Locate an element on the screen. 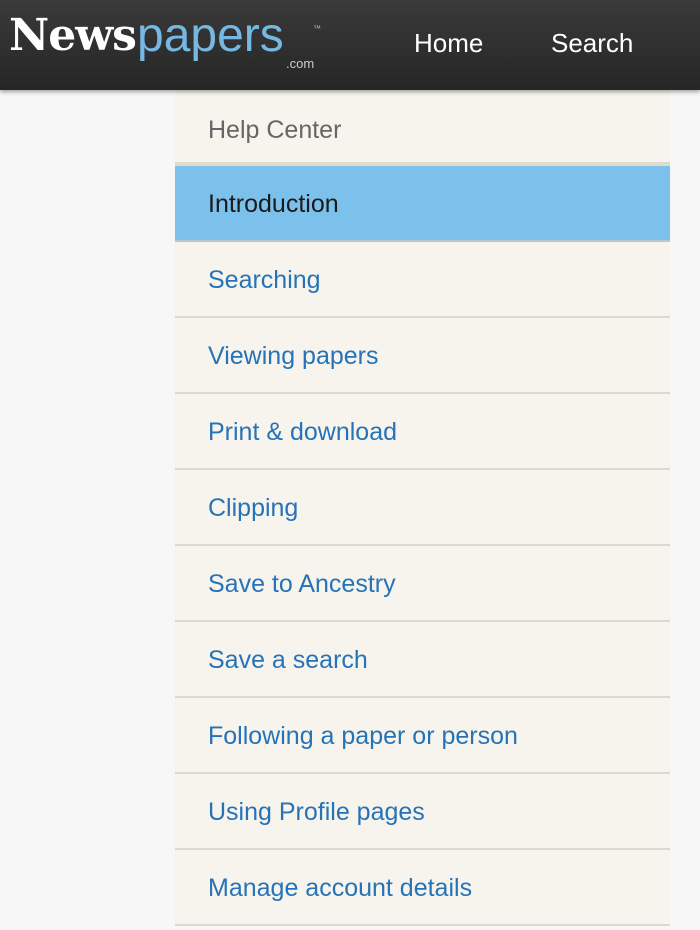 This screenshot has width=700, height=930. nav-home-link: Home is located at coordinates (448, 43).